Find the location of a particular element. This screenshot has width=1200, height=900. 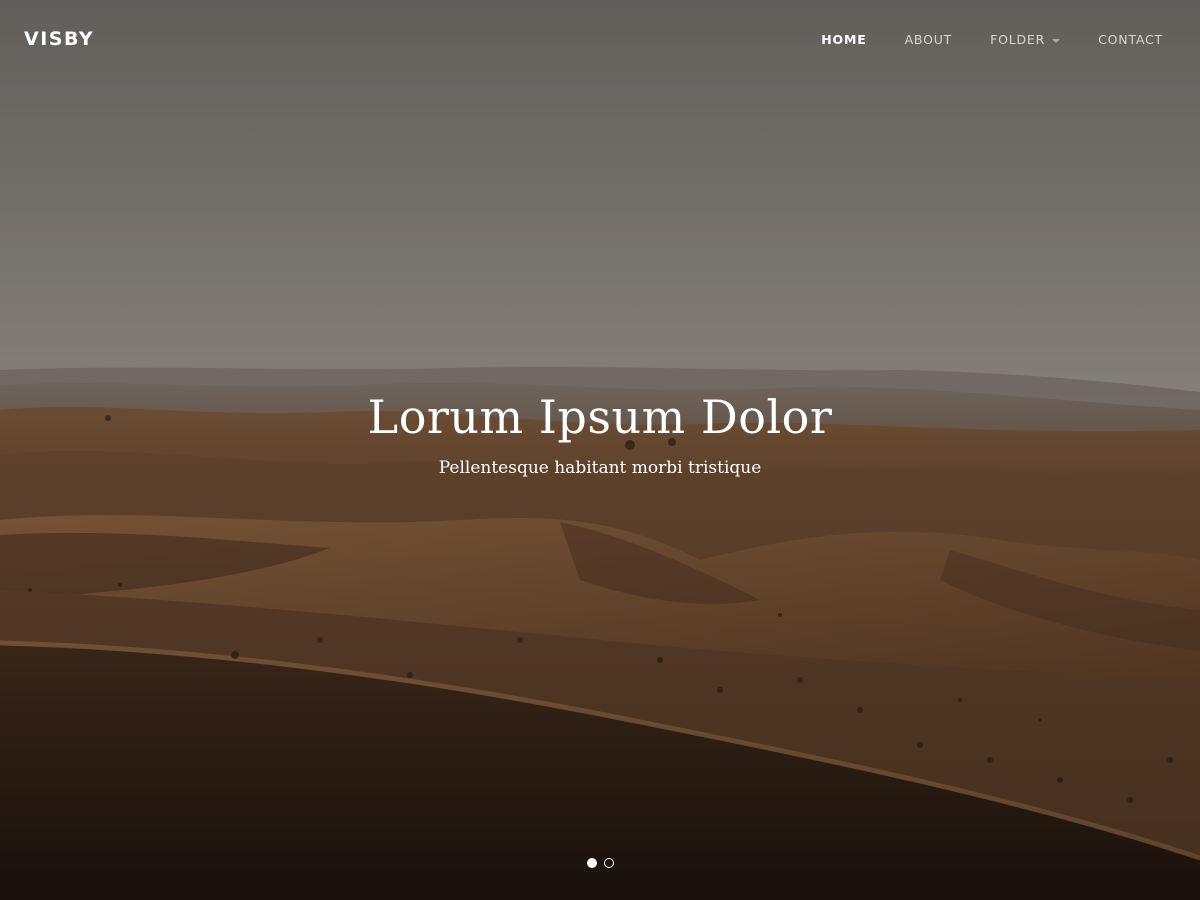

nav-item-contact: CONTACT is located at coordinates (1130, 40).